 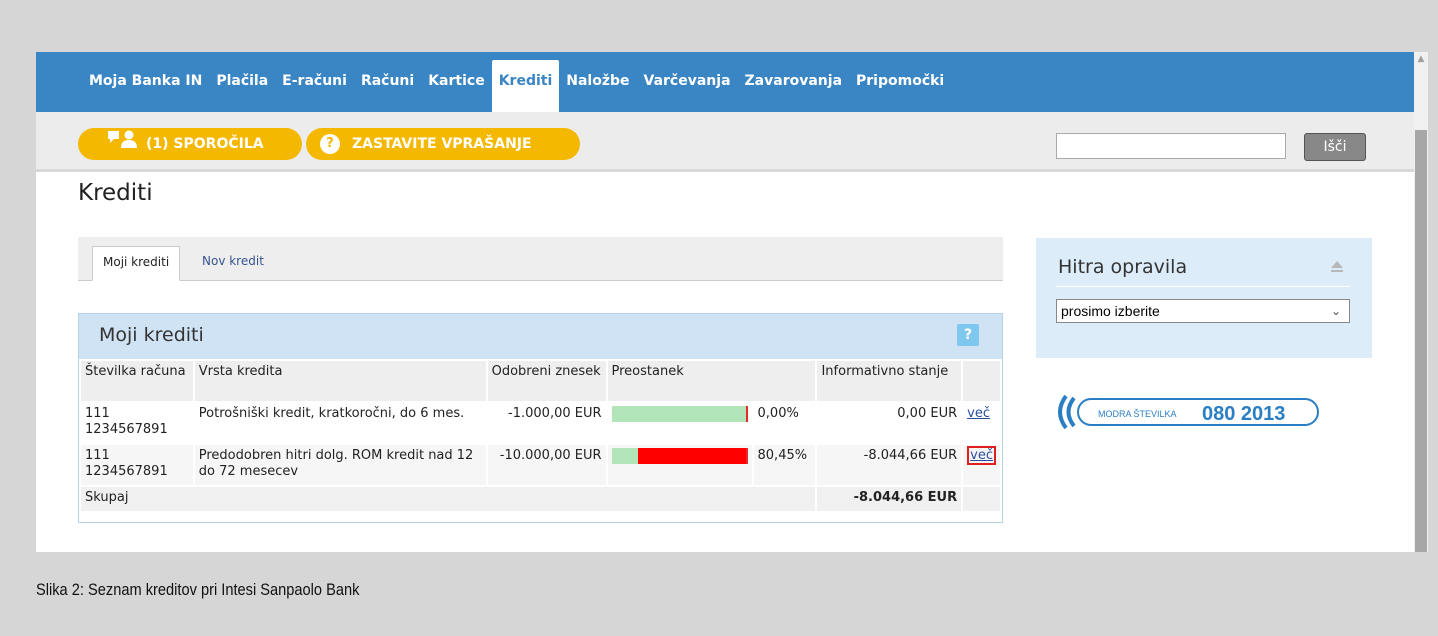 What do you see at coordinates (1203, 311) in the screenshot?
I see `quick-task-select: prosimo izberite ⌄` at bounding box center [1203, 311].